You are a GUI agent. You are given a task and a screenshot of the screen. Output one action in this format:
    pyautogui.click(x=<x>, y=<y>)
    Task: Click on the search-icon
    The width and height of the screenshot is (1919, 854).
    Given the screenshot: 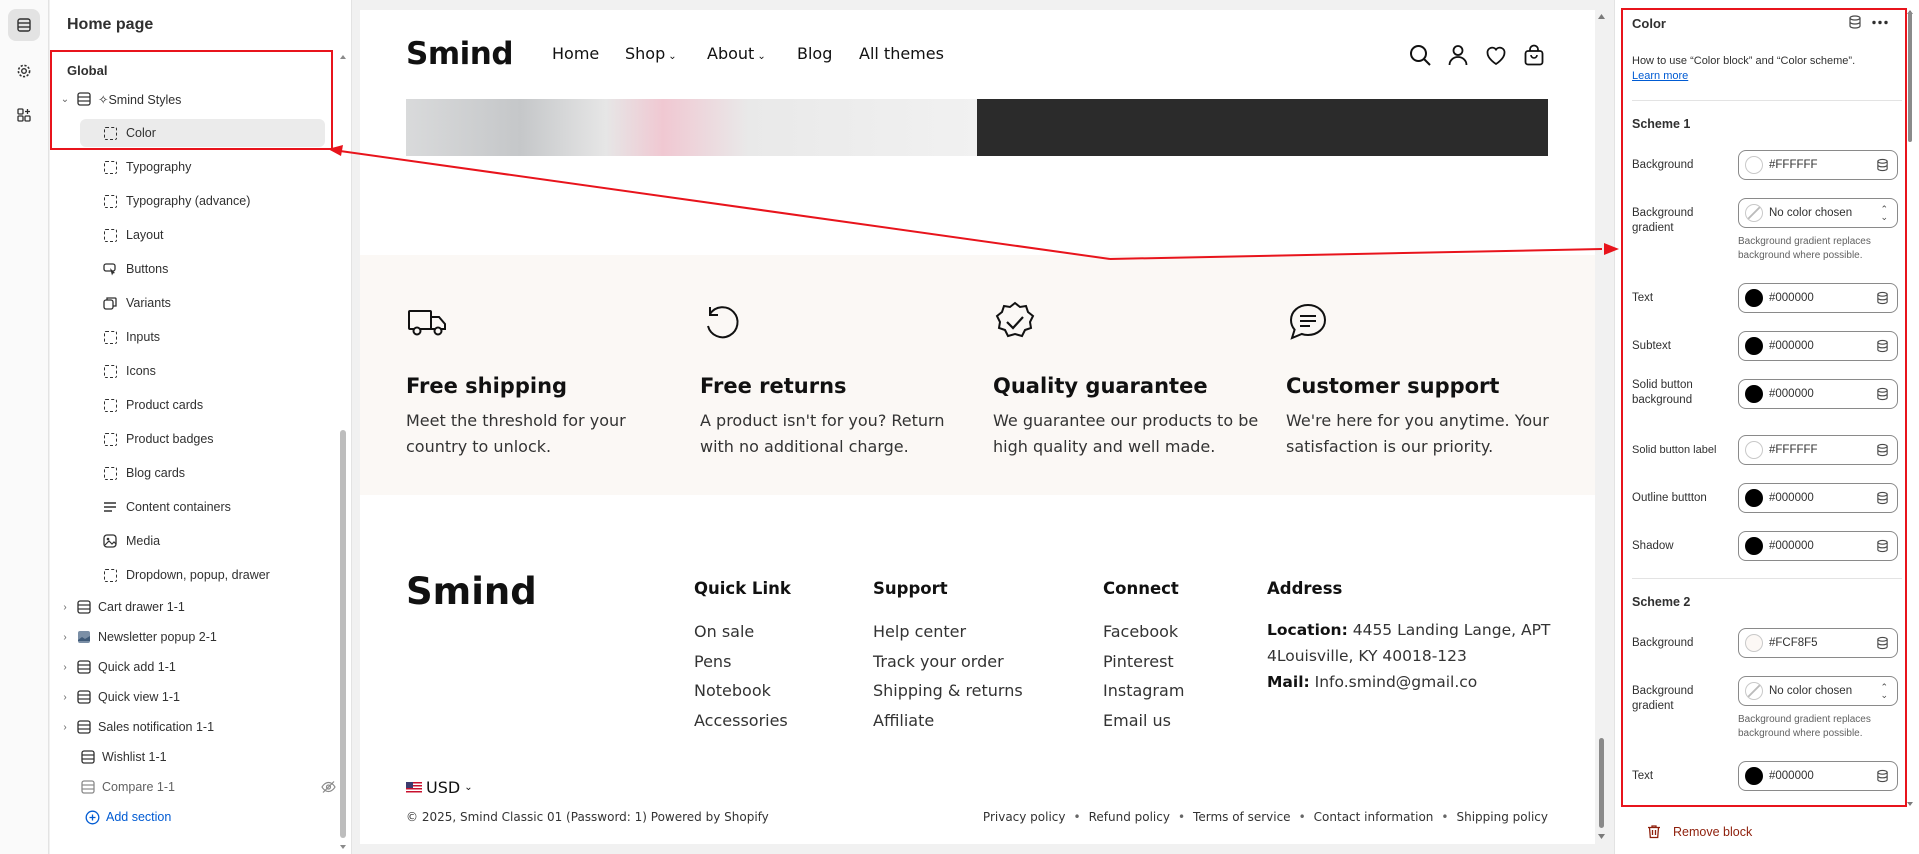 What is the action you would take?
    pyautogui.click(x=1420, y=55)
    